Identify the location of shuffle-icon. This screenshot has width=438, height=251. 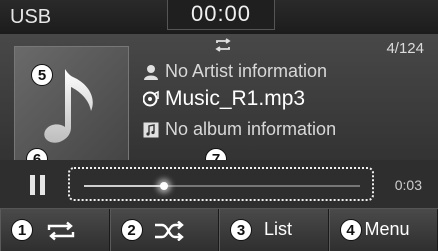
(169, 231).